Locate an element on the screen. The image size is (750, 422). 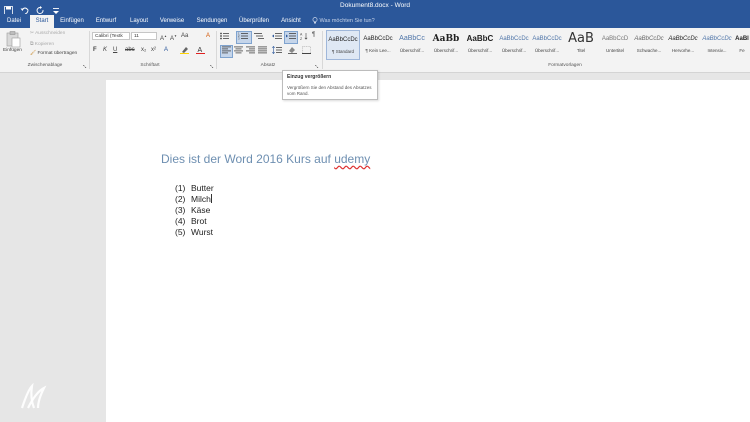
change-case-icon: Aa is located at coordinates (184, 36).